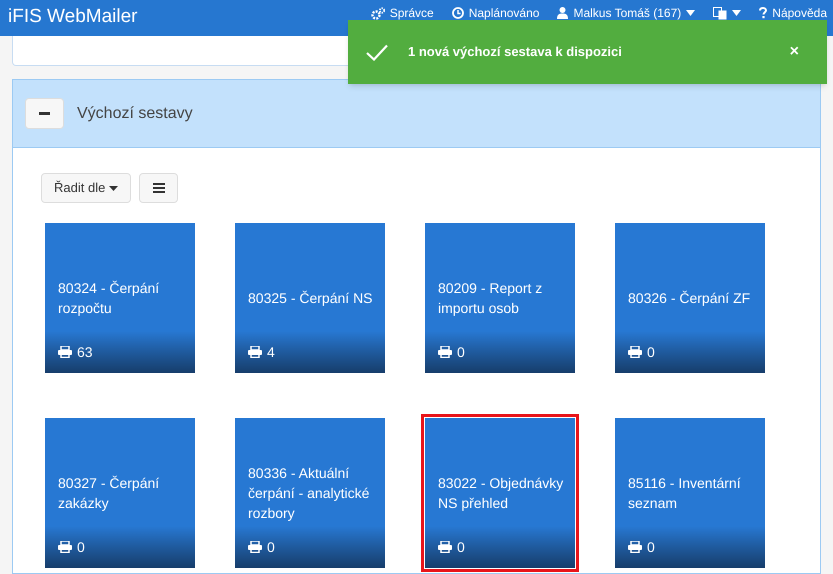  Describe the element at coordinates (720, 13) in the screenshot. I see `language-icon` at that location.